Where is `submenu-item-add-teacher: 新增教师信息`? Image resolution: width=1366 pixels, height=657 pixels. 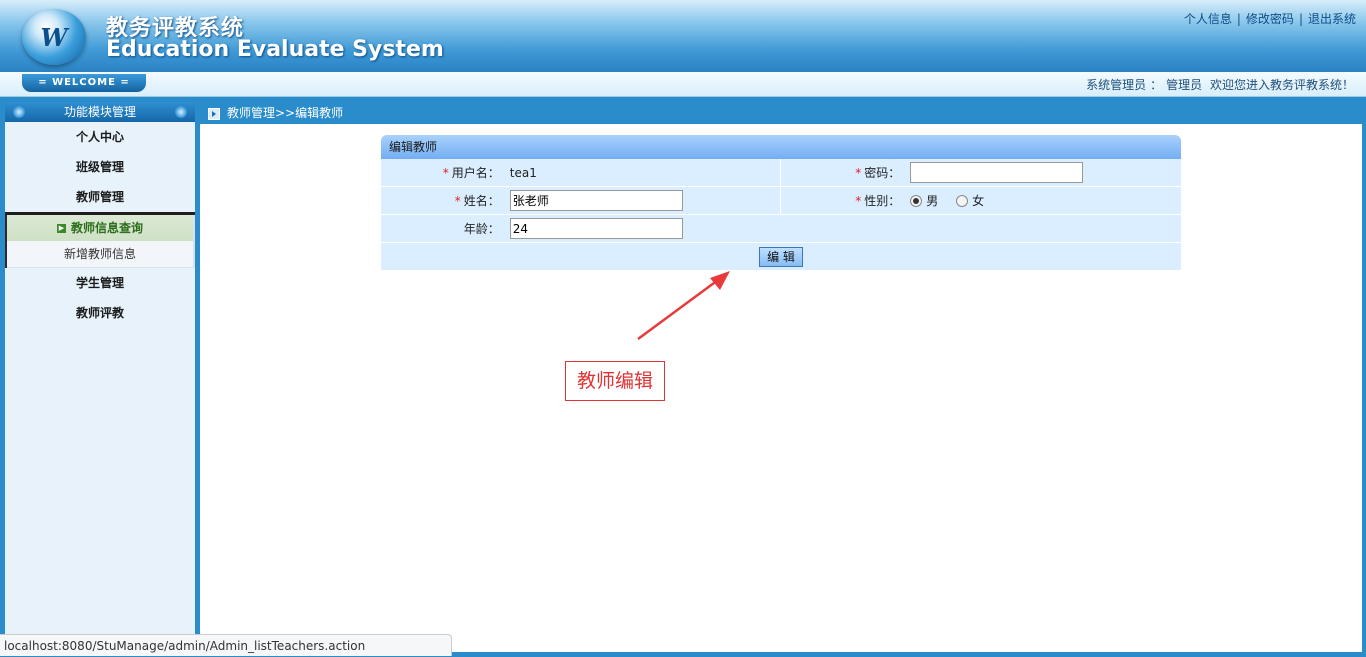
submenu-item-add-teacher: 新增教师信息 is located at coordinates (100, 254).